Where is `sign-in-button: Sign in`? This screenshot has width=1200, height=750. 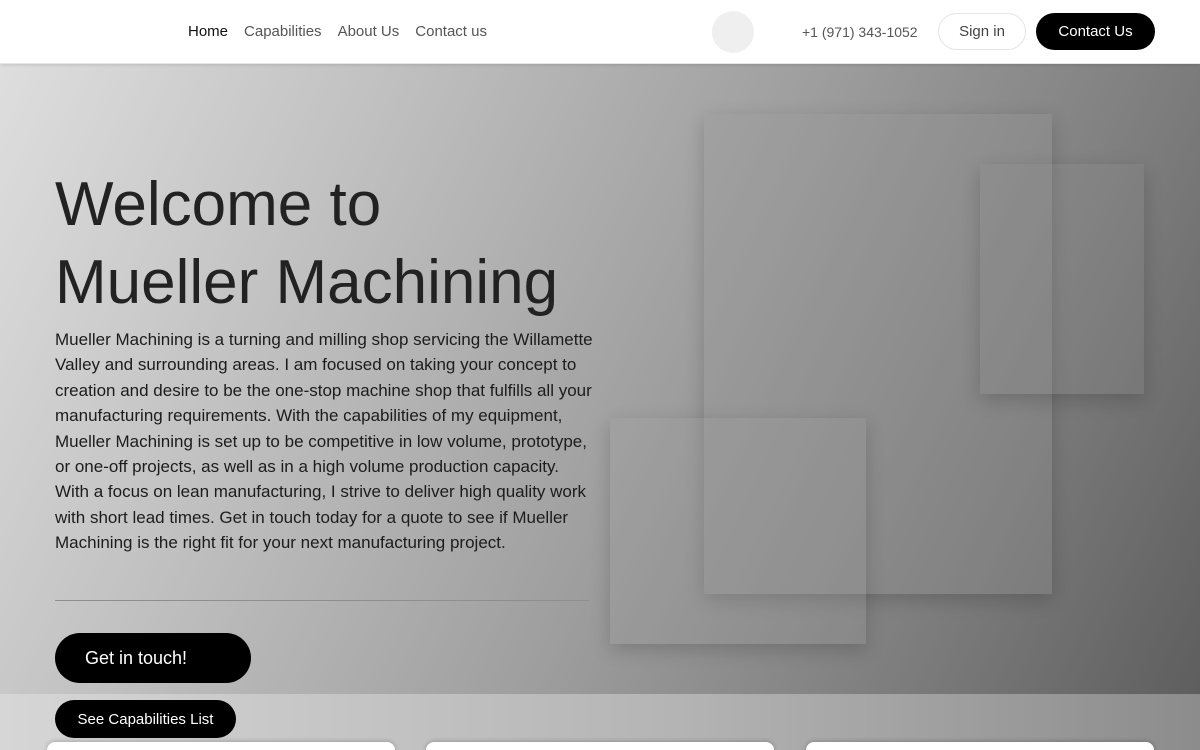
sign-in-button: Sign in is located at coordinates (982, 31).